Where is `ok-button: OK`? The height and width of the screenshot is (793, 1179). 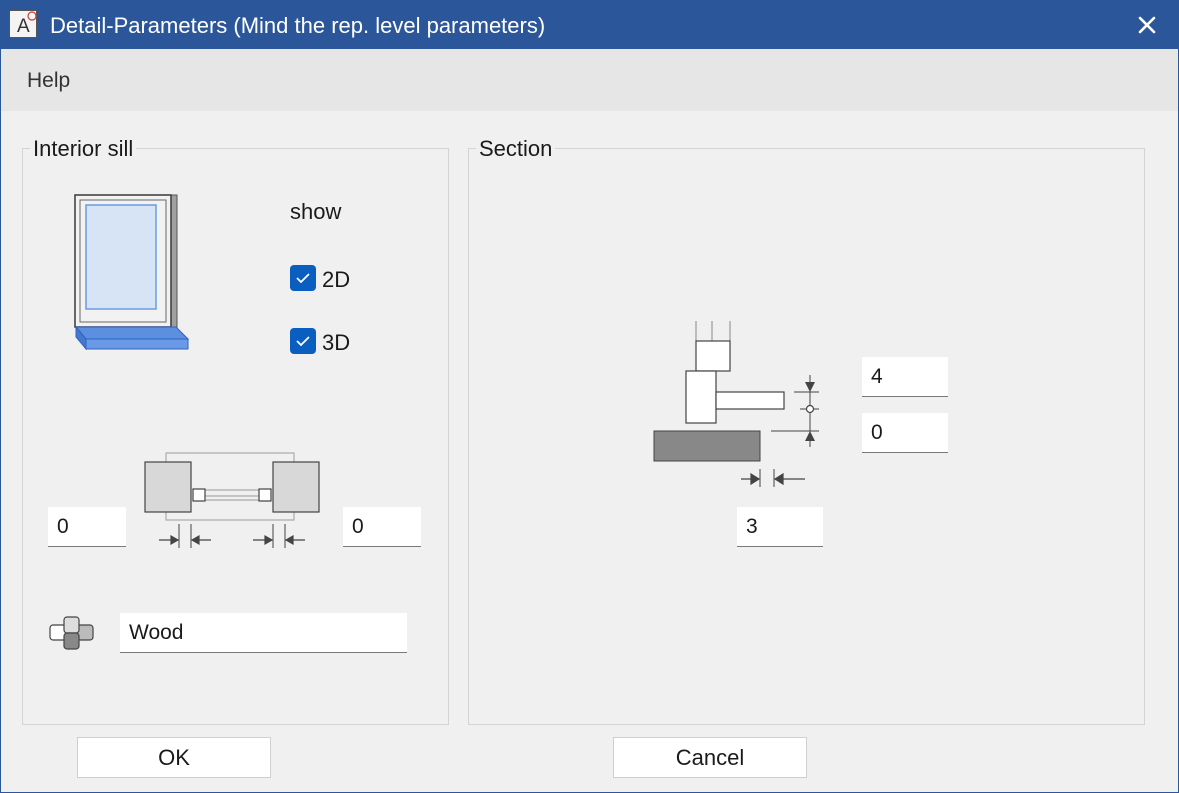 ok-button: OK is located at coordinates (174, 757).